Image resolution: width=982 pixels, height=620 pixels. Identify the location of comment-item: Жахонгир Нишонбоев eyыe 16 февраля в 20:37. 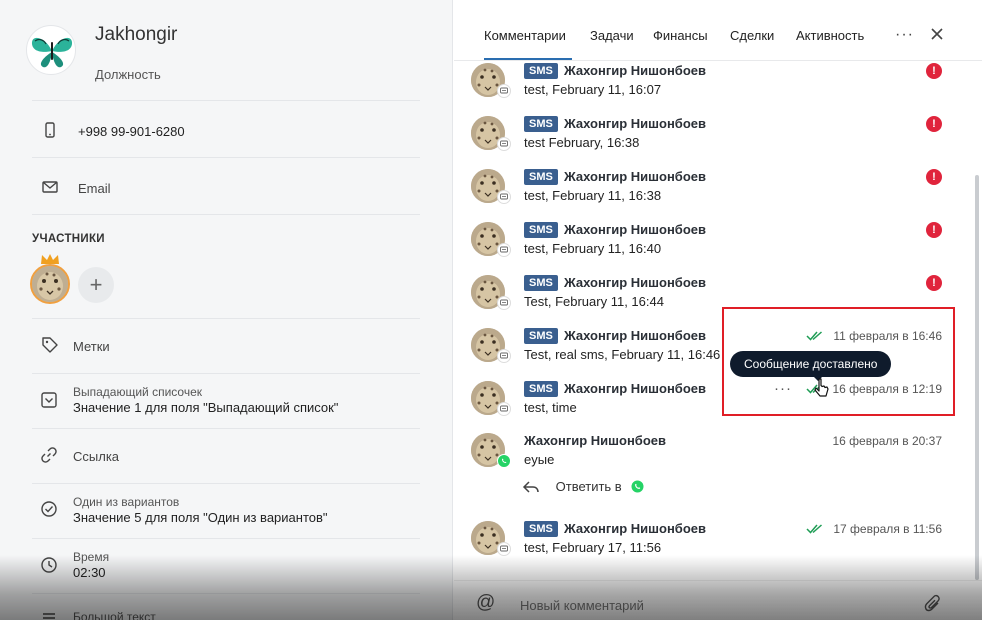
(709, 455).